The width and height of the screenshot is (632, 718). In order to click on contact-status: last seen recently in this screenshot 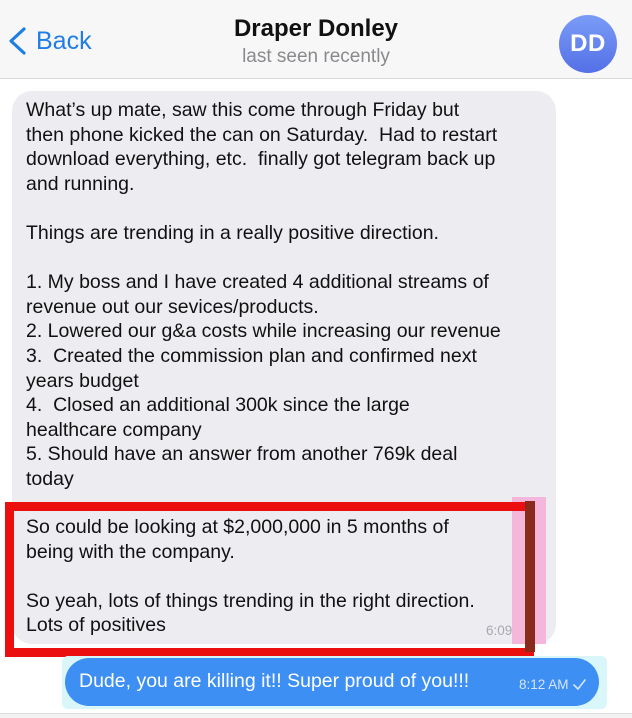, I will do `click(316, 56)`.